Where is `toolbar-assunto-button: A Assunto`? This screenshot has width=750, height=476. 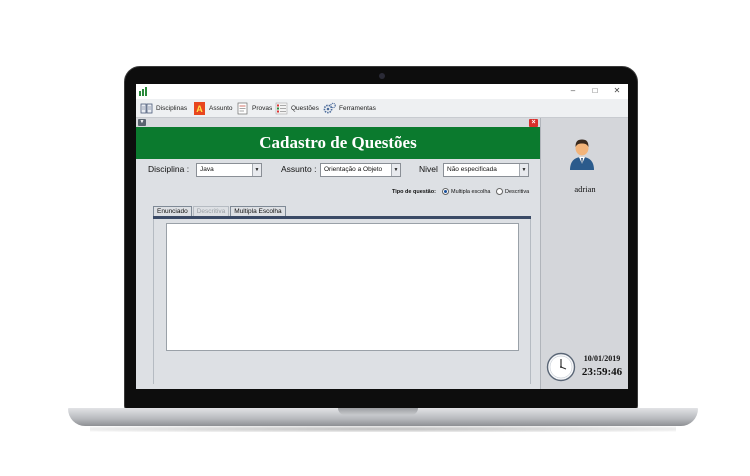 toolbar-assunto-button: A Assunto is located at coordinates (213, 108).